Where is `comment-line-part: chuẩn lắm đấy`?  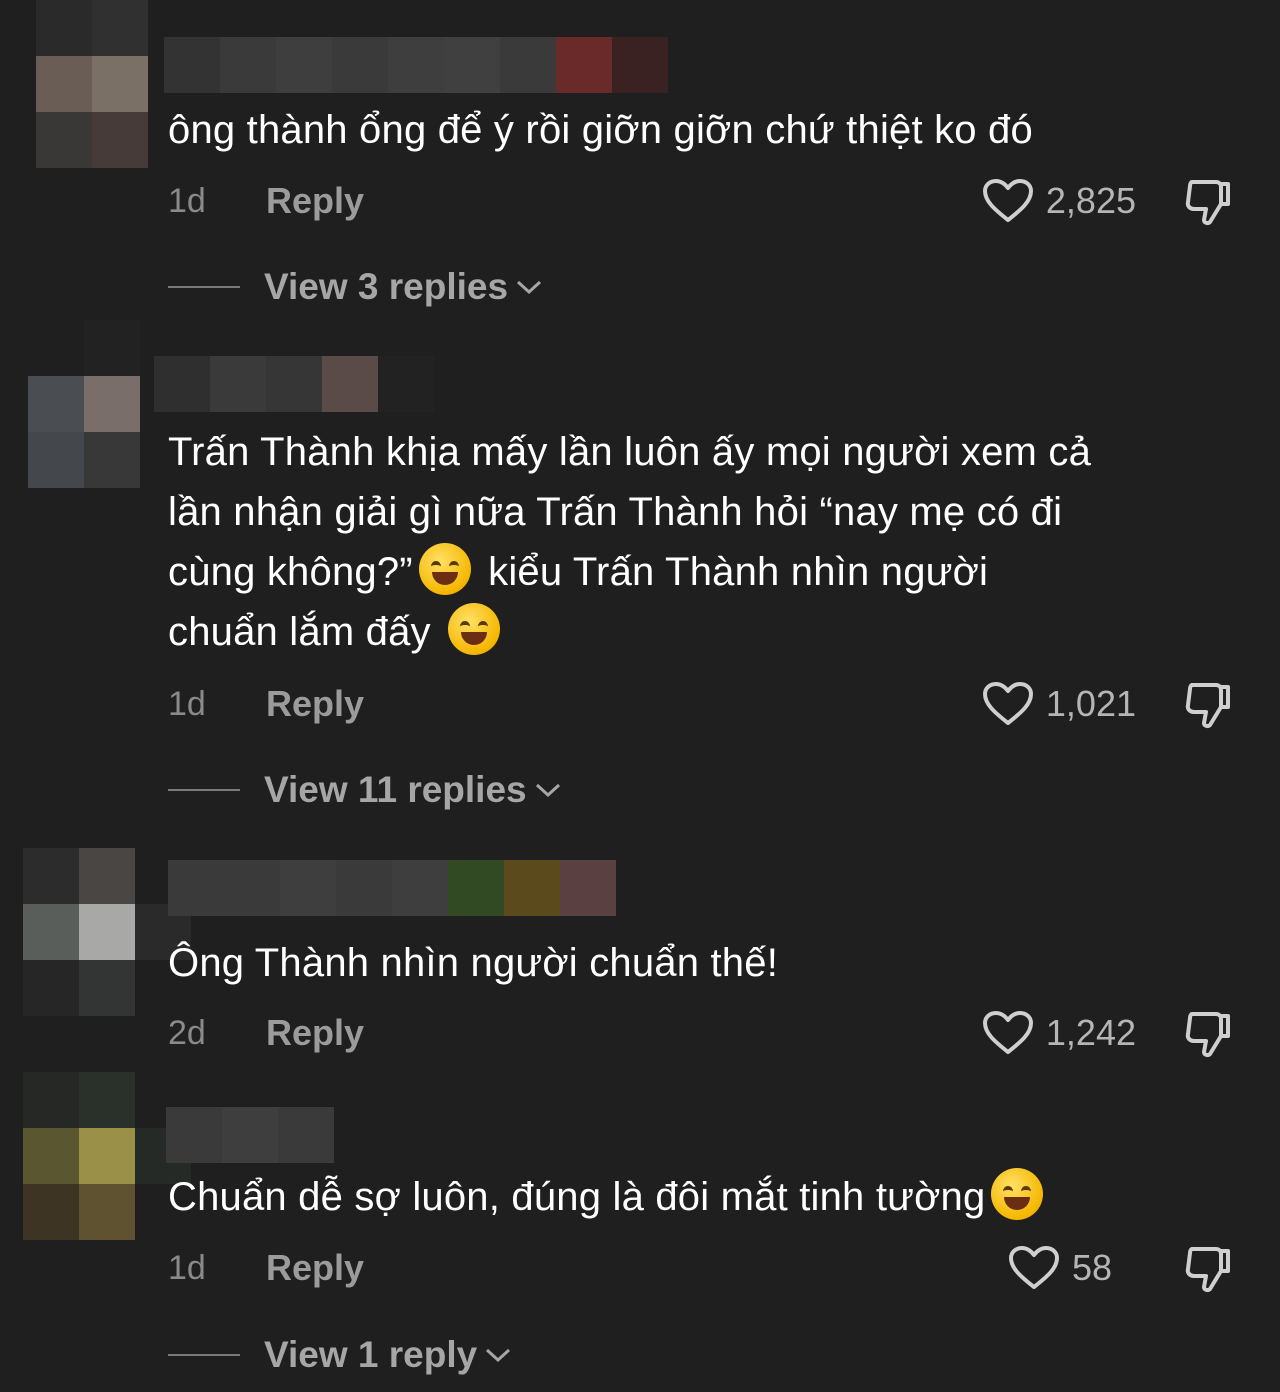
comment-line-part: chuẩn lắm đấy is located at coordinates (299, 632).